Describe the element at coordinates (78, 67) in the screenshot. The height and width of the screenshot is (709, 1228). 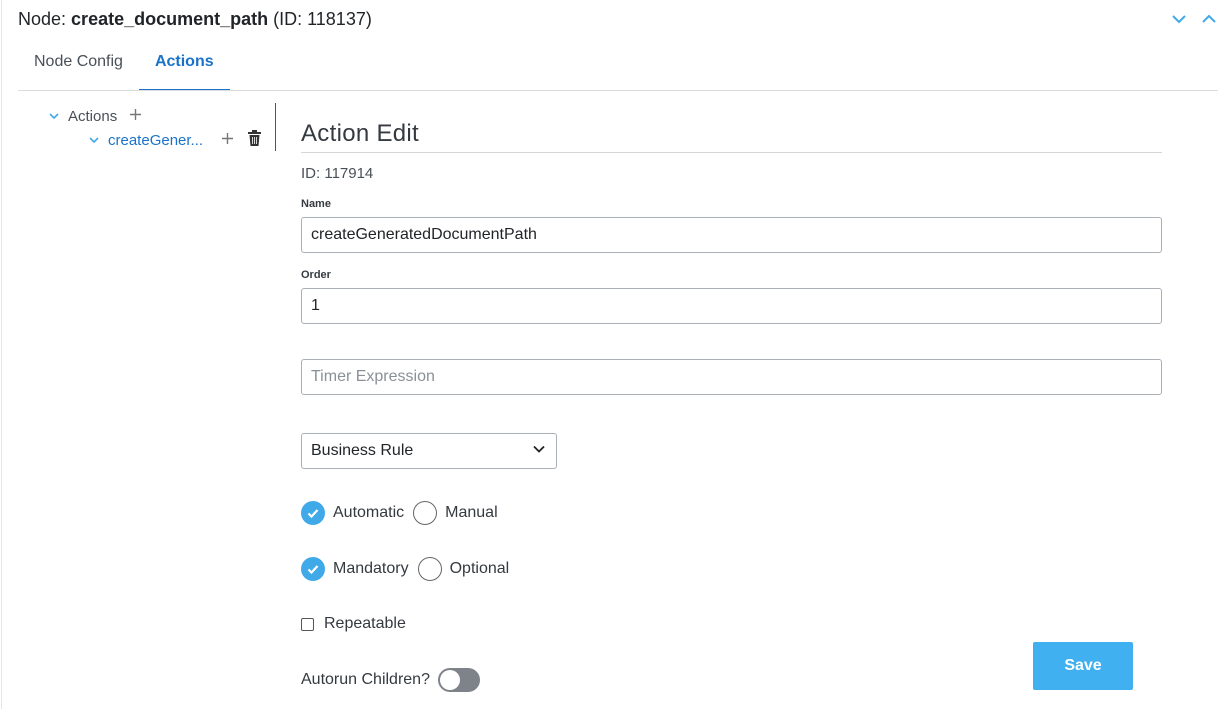
I see `tab-node-config: Node Config` at that location.